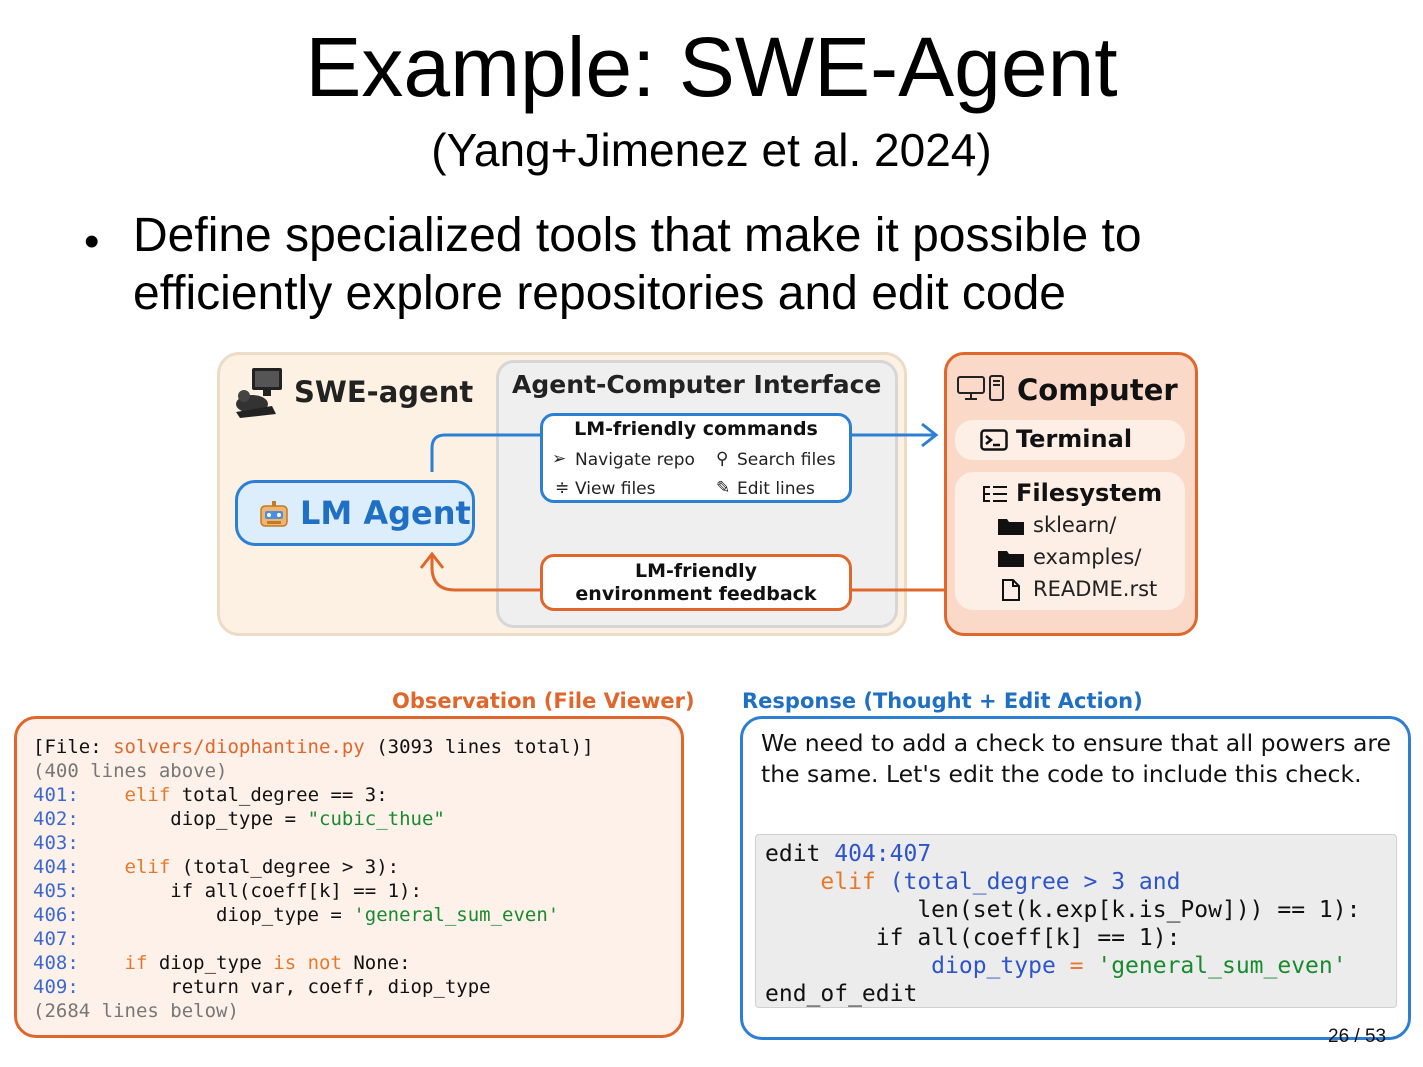 The height and width of the screenshot is (1067, 1423). I want to click on edit-pen-icon: ✎, so click(723, 488).